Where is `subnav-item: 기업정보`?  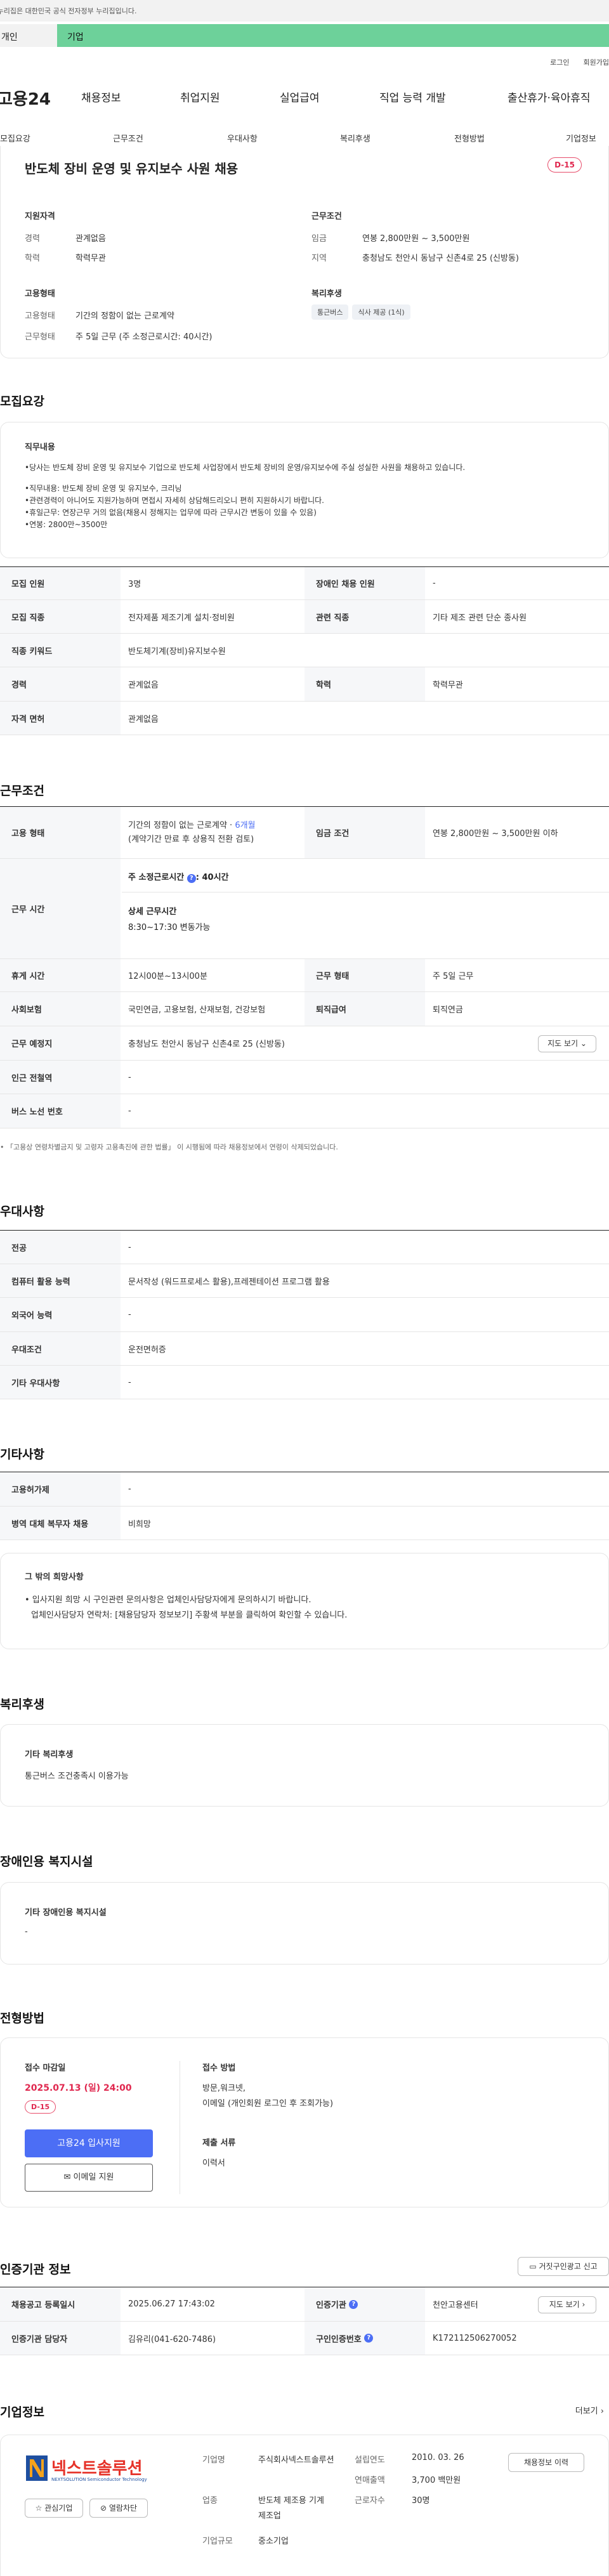
subnav-item: 기업정보 is located at coordinates (581, 138).